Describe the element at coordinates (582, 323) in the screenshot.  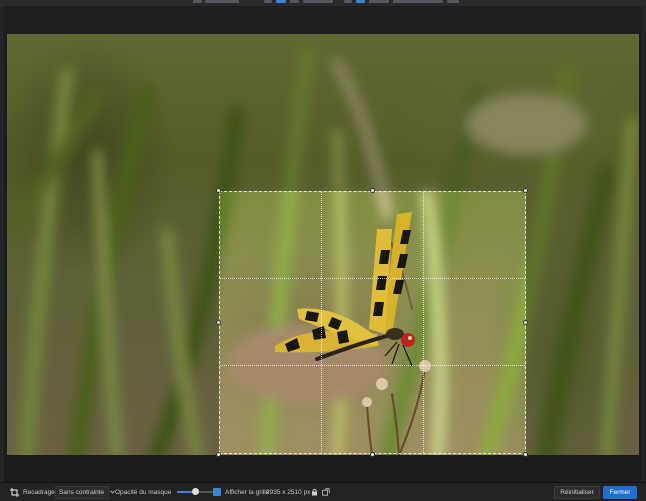
I see `mask-right` at that location.